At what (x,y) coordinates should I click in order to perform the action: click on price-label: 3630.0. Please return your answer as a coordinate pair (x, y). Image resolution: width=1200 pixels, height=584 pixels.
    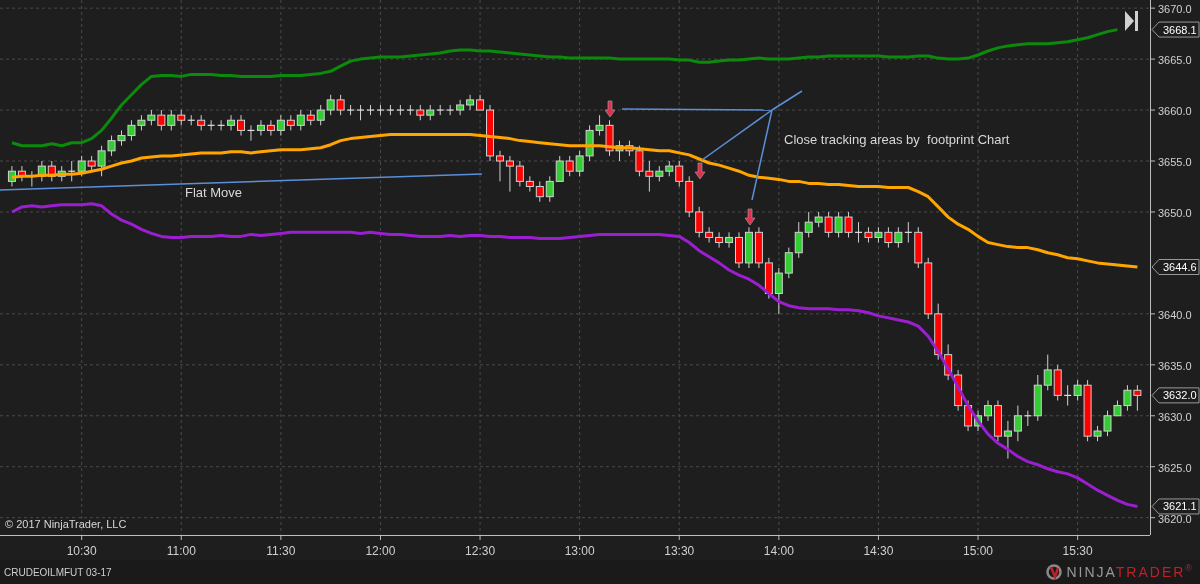
    Looking at the image, I should click on (1175, 416).